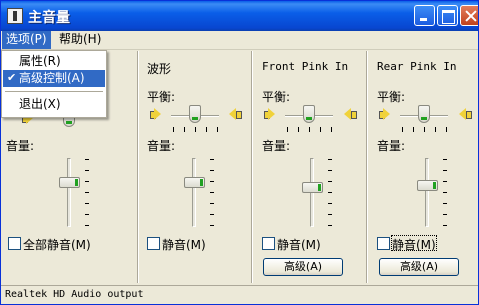  What do you see at coordinates (310, 129) in the screenshot?
I see `front-pink-balance-ticks` at bounding box center [310, 129].